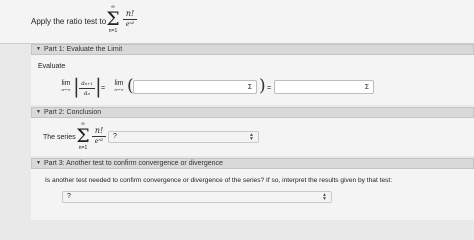 The image size is (474, 240). Describe the element at coordinates (197, 197) in the screenshot. I see `another-test-select: ? ▲ ▼` at that location.